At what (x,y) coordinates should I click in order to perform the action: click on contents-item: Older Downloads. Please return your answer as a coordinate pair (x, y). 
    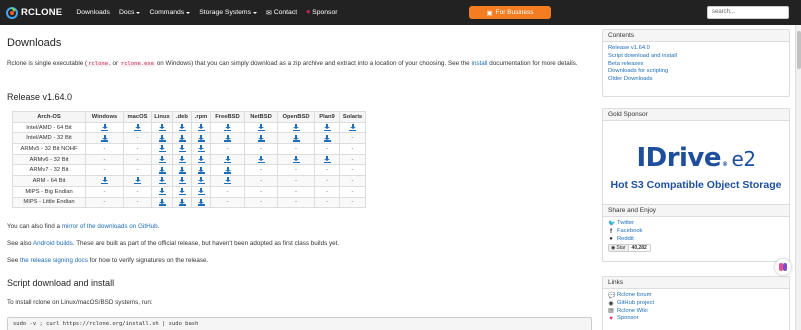
    Looking at the image, I should click on (696, 80).